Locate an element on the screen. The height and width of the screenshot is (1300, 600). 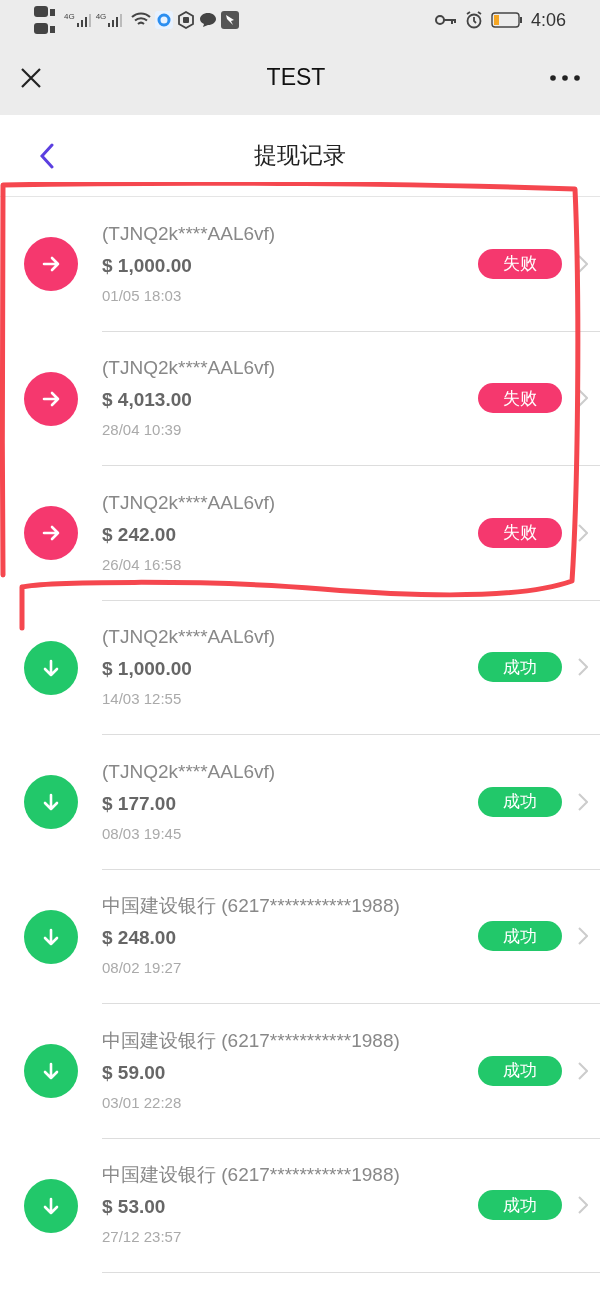
time-label: 14/03 12:55 is located at coordinates (142, 699).